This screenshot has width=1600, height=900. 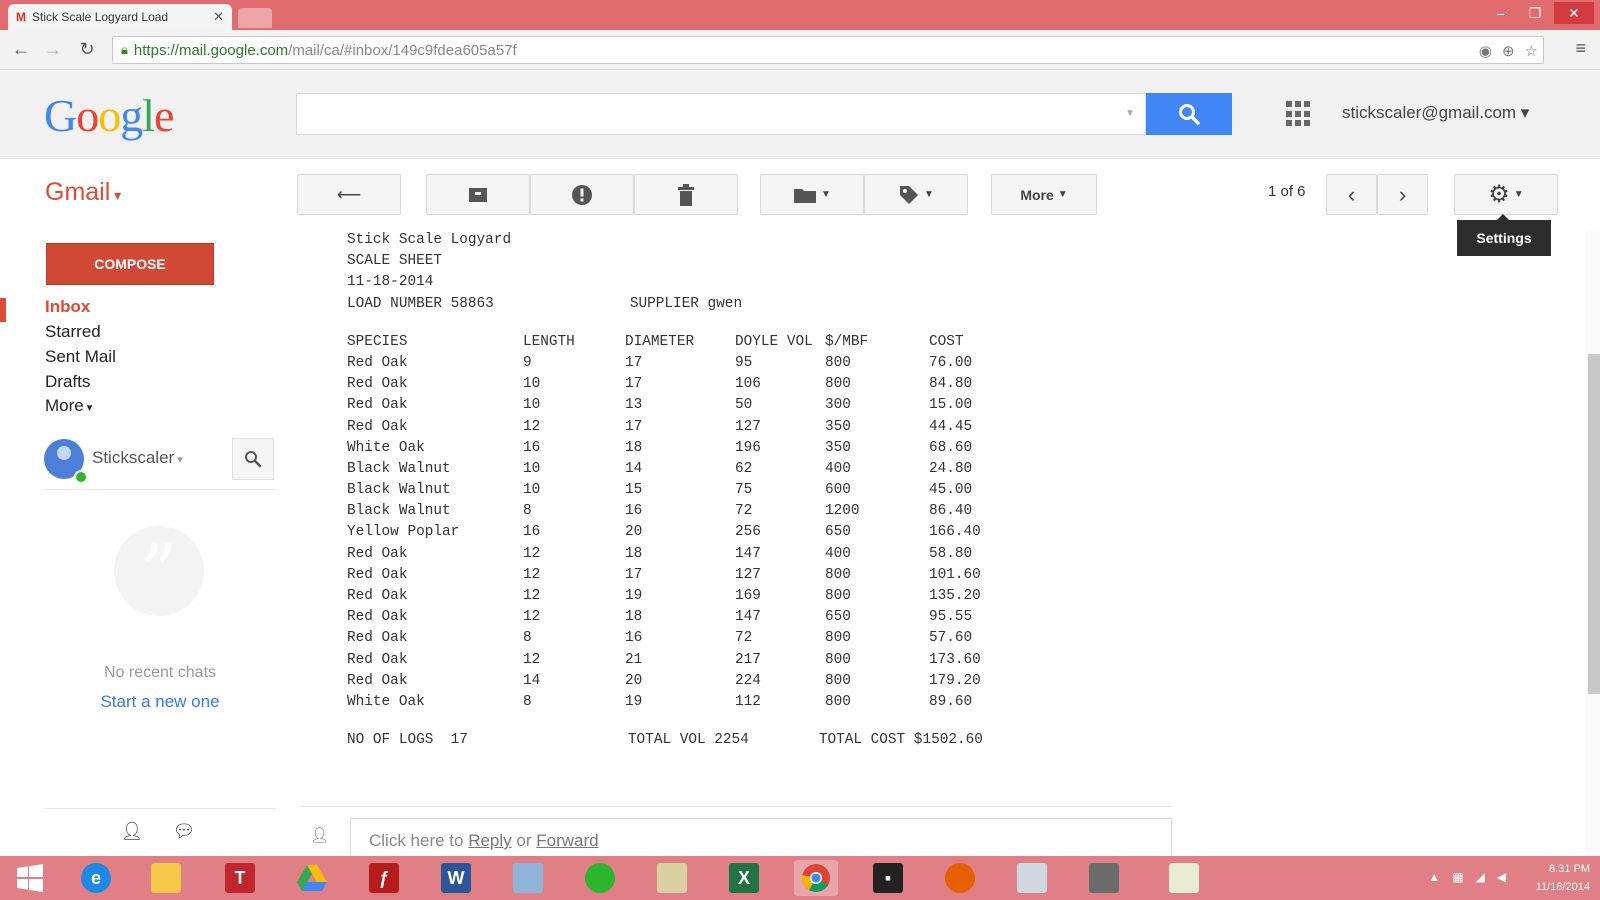 I want to click on excel-icon: X, so click(x=744, y=878).